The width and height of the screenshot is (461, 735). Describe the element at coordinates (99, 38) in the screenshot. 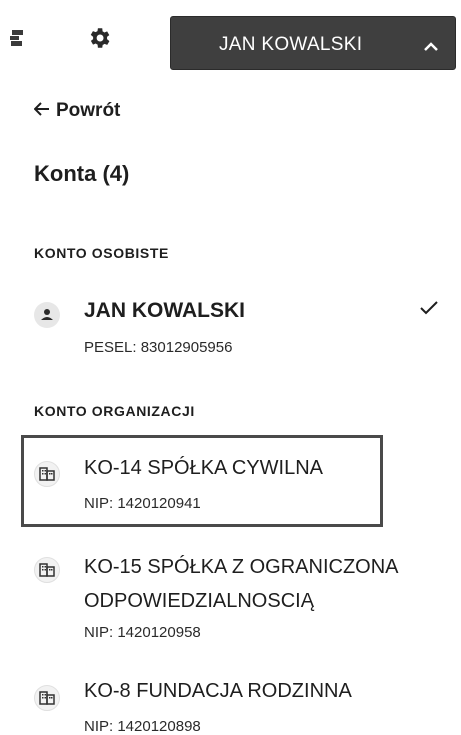

I see `gear-icon` at that location.